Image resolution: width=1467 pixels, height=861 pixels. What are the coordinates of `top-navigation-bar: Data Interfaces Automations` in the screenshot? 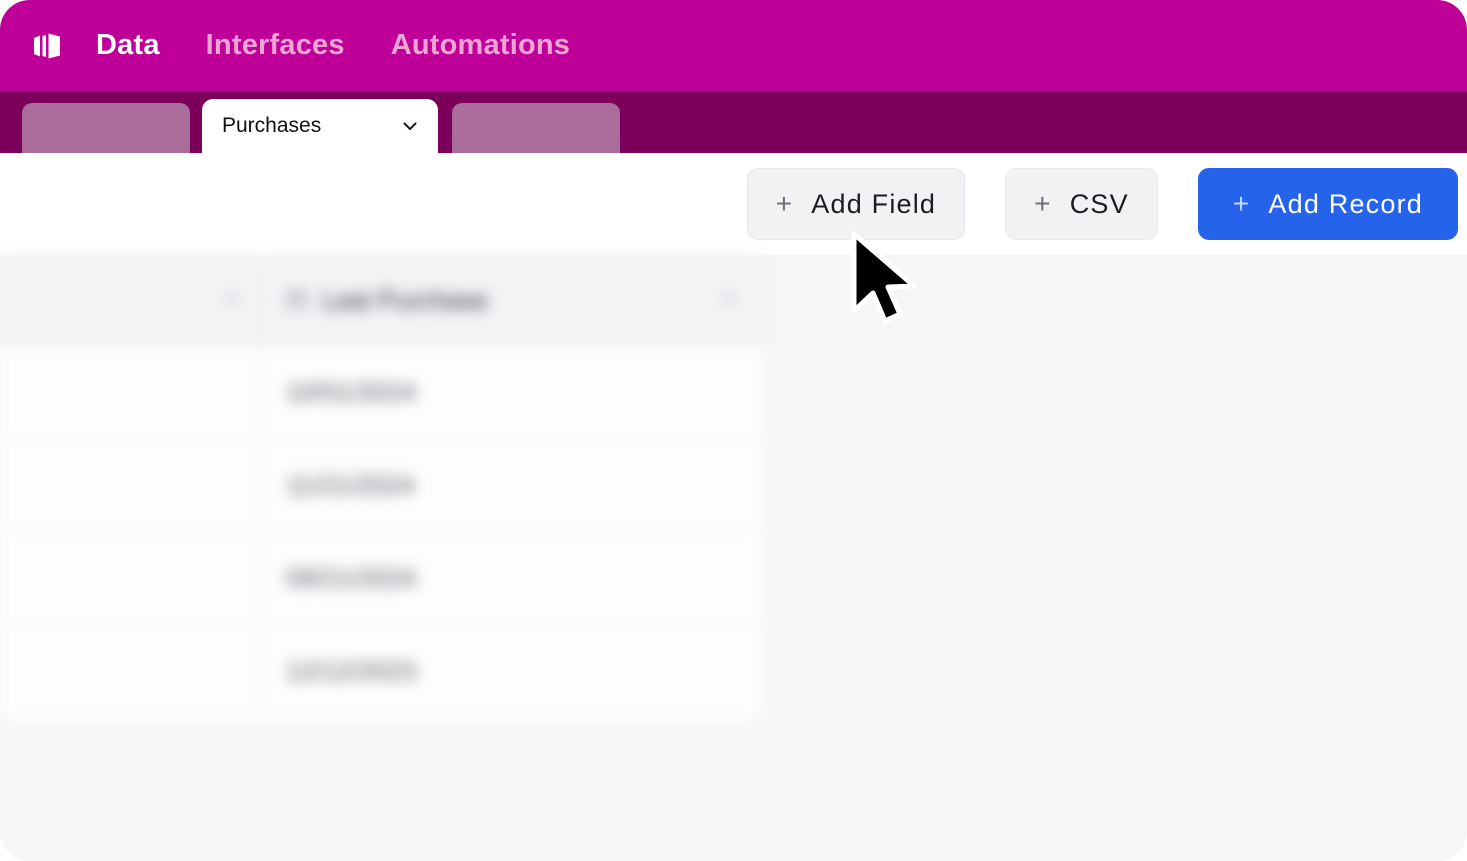 It's located at (733, 45).